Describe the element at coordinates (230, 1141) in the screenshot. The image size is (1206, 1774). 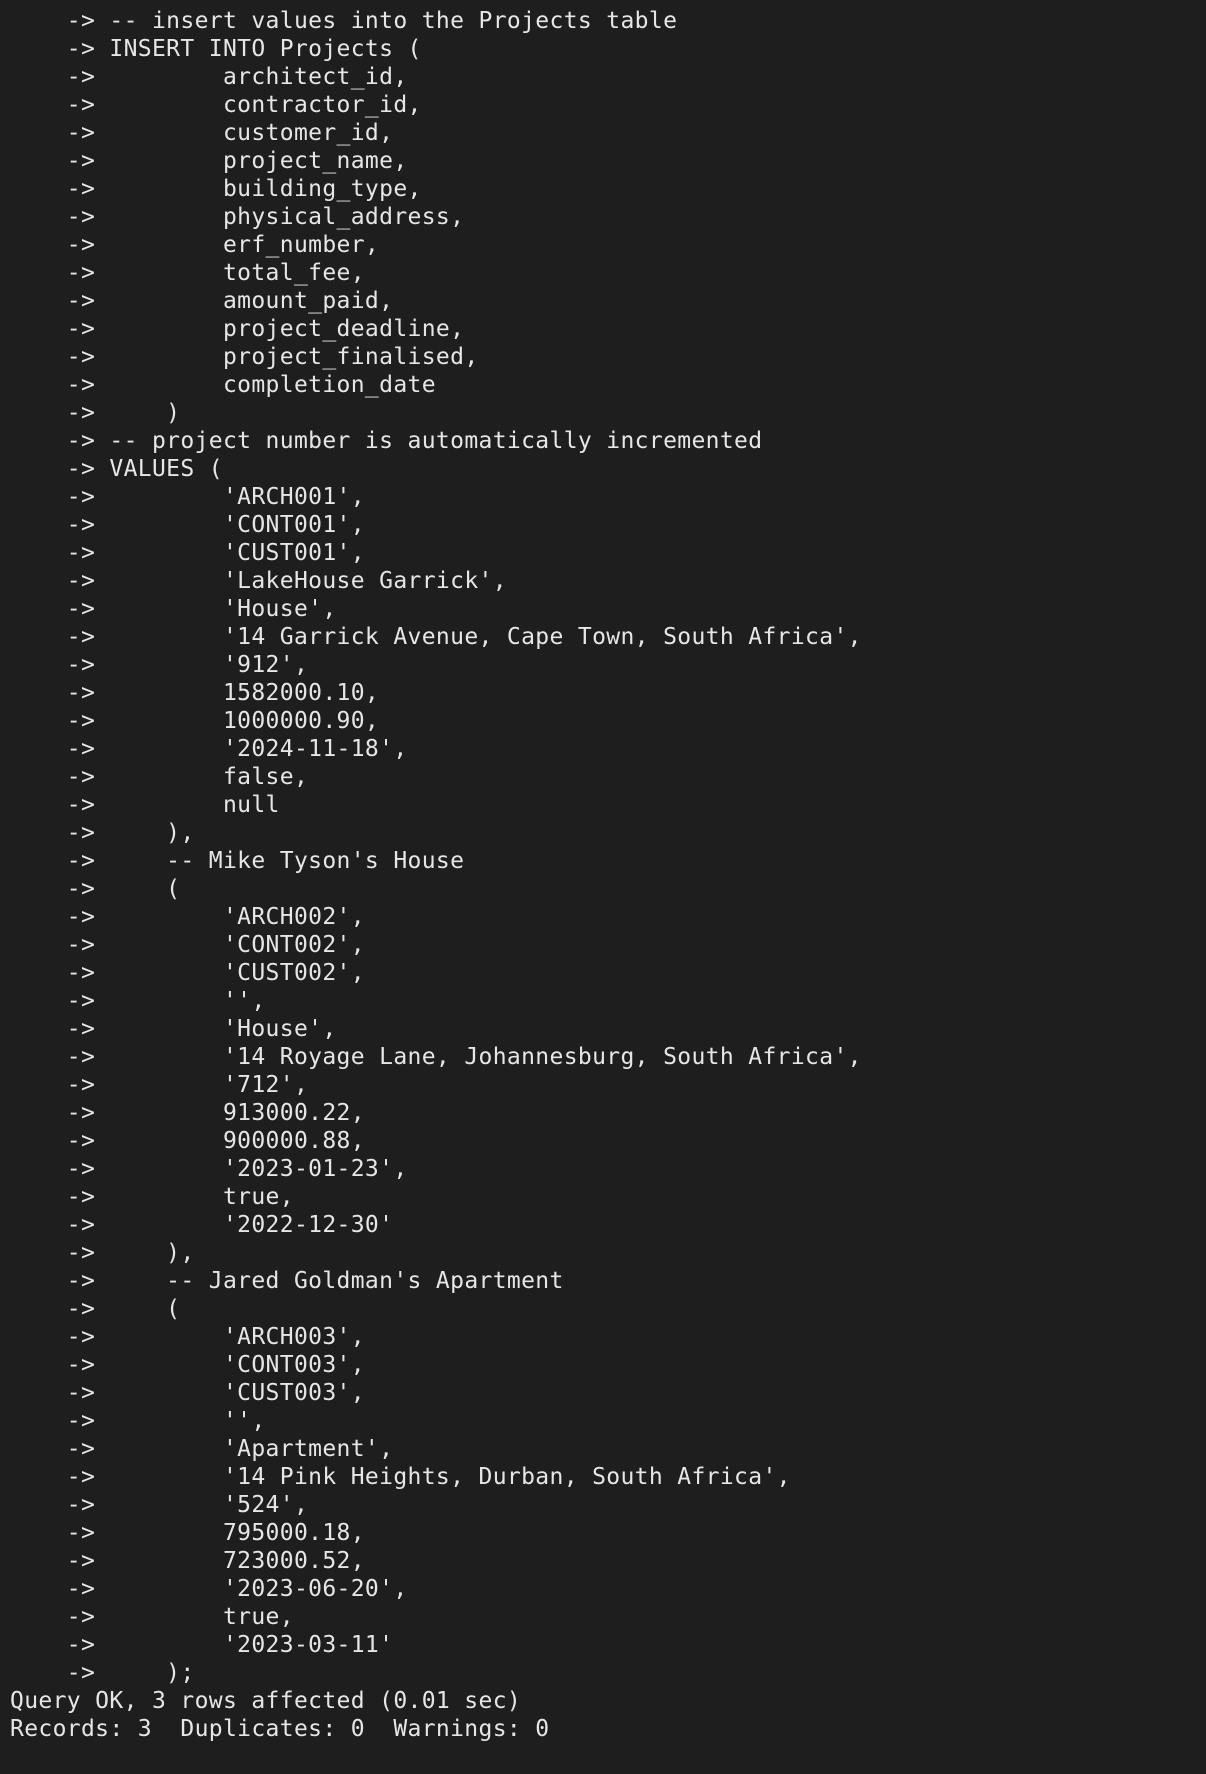
I see `line-text: 900000.88,` at that location.